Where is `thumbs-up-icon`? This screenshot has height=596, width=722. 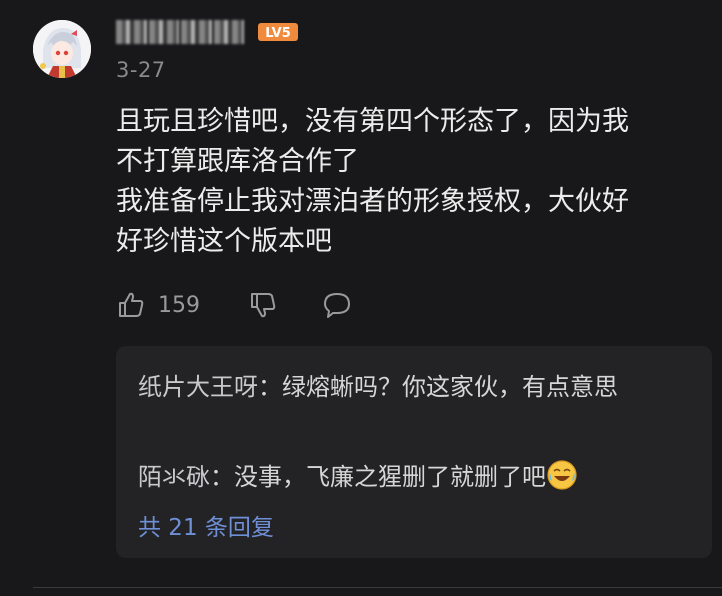 thumbs-up-icon is located at coordinates (131, 304).